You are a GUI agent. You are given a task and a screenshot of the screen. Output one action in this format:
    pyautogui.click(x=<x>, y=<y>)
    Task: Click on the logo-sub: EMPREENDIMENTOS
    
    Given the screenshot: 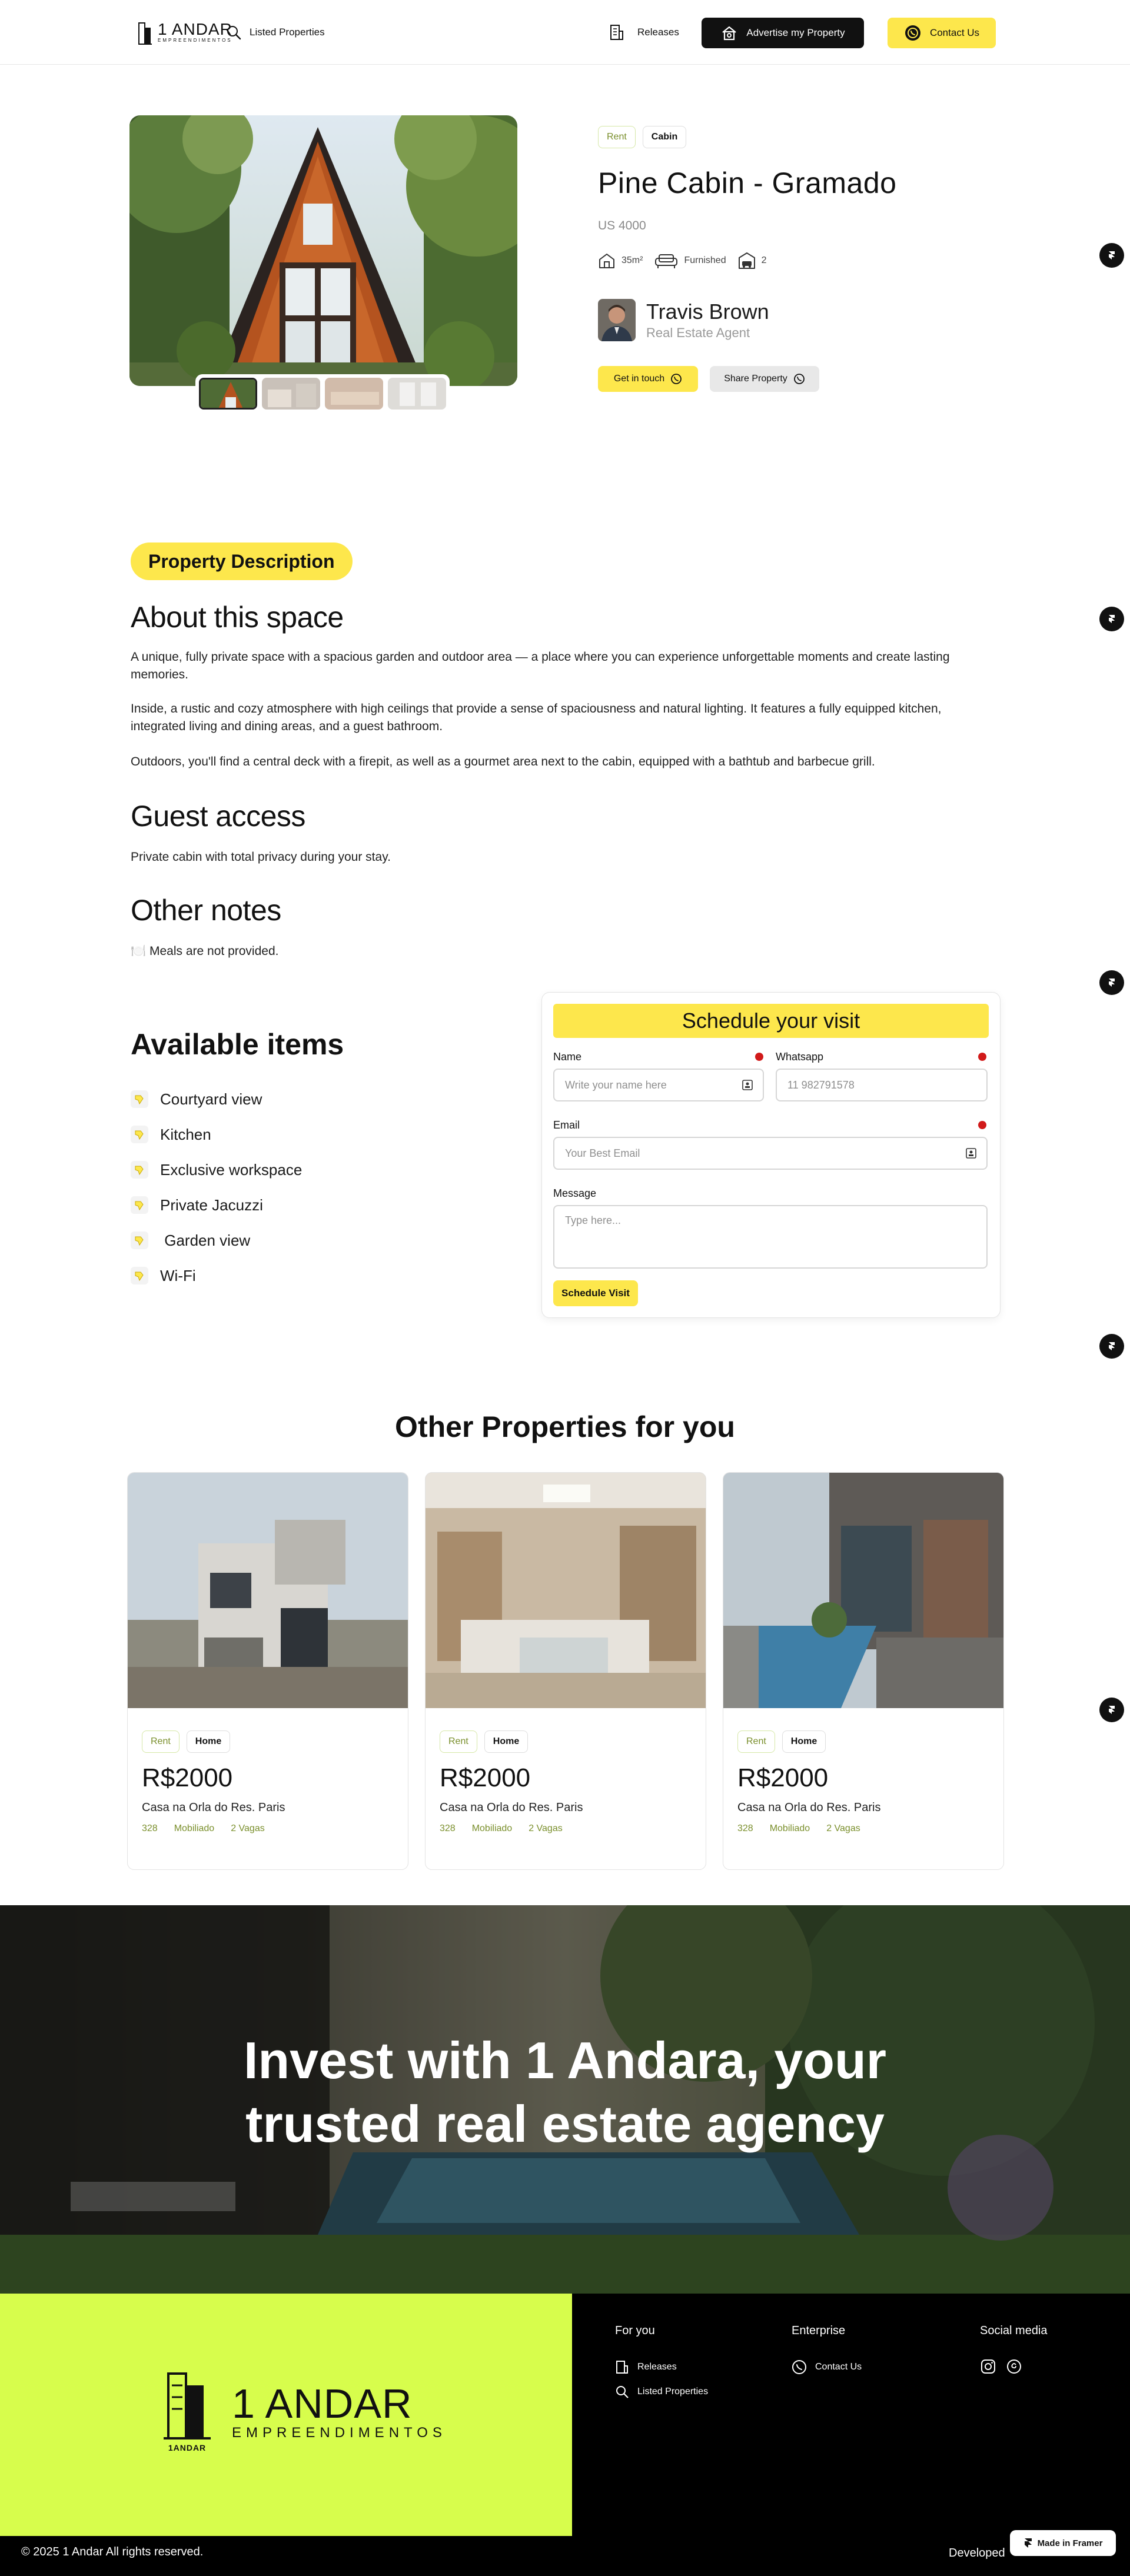 What is the action you would take?
    pyautogui.click(x=195, y=40)
    